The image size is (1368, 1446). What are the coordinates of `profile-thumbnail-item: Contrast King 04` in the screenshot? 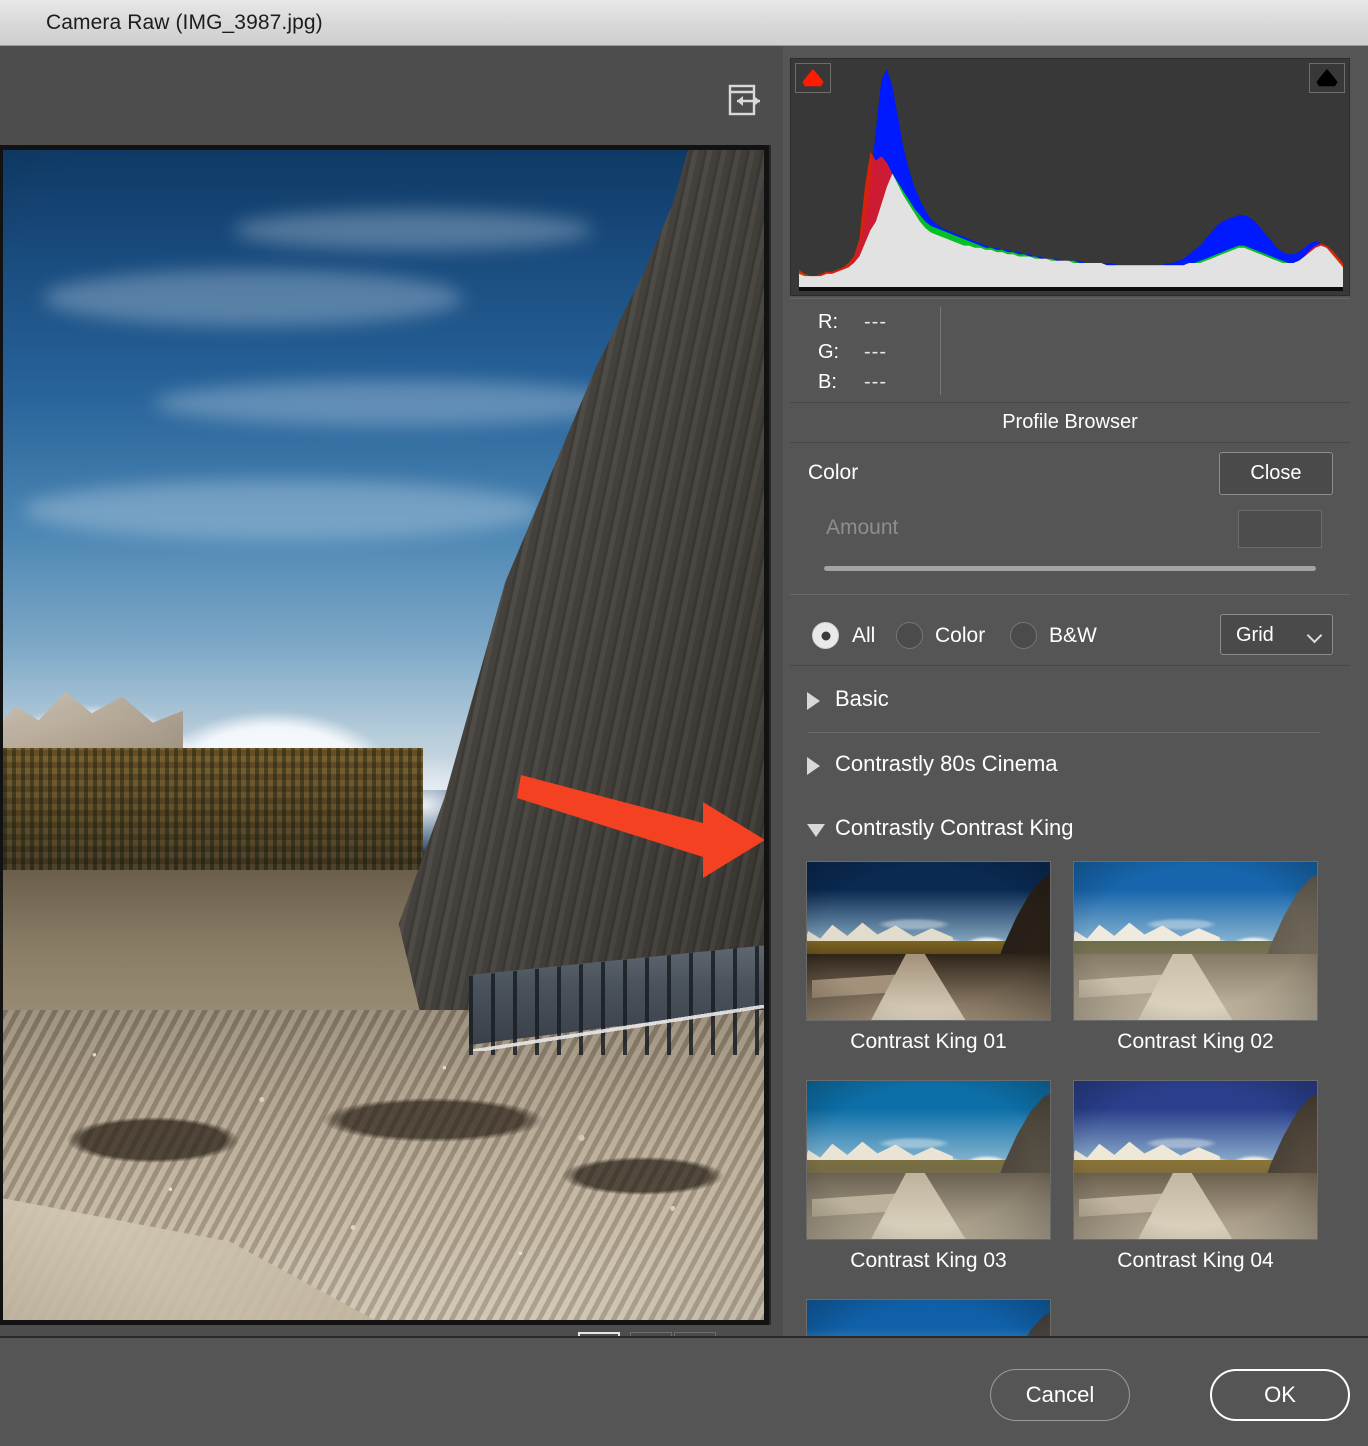 It's located at (1195, 1183).